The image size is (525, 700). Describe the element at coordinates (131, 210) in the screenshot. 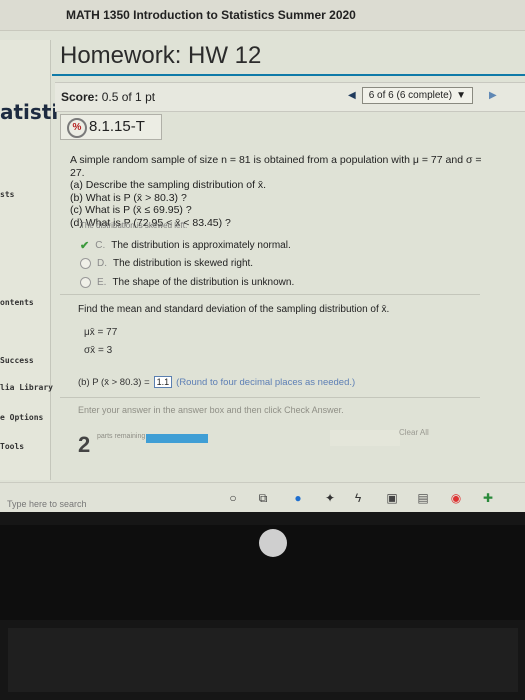

I see `question-part-c: (c) What is P (x̄ ≤ 69.95) ?` at that location.